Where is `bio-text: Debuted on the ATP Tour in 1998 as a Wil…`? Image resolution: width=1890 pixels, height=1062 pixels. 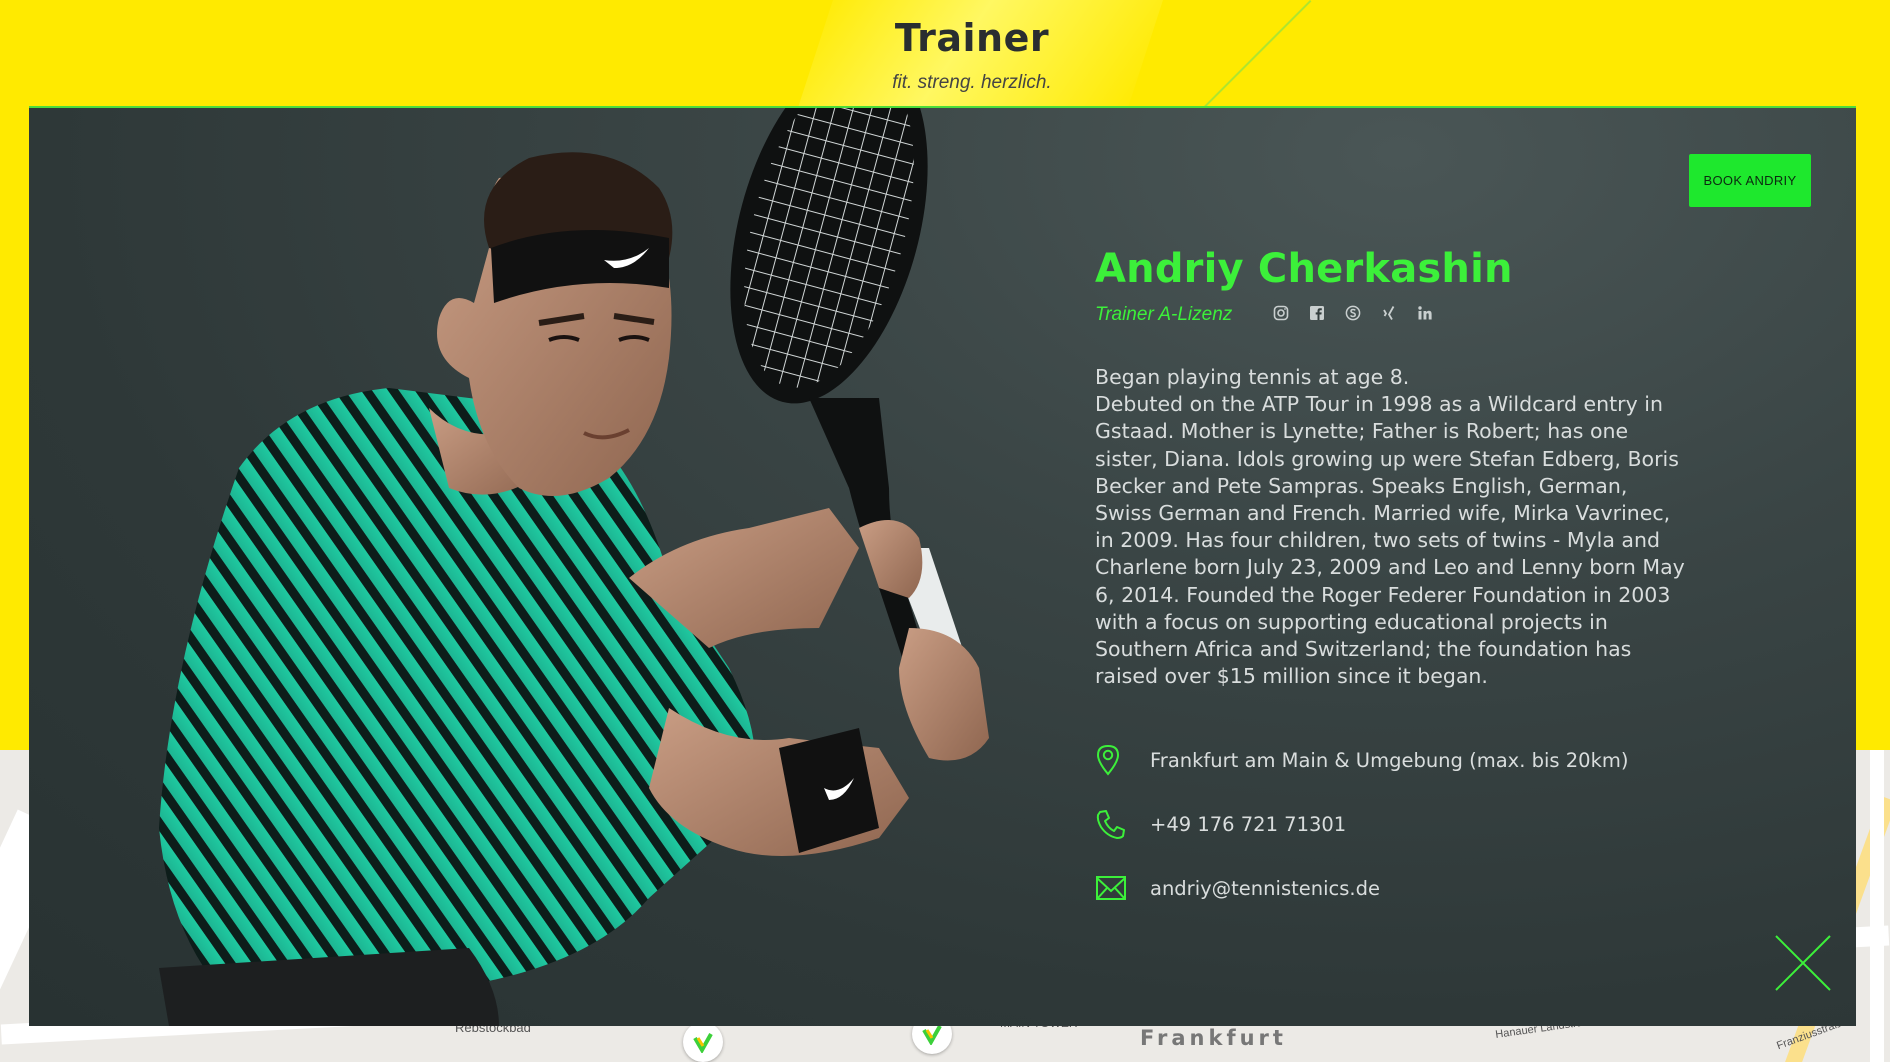 bio-text: Debuted on the ATP Tour in 1998 as a Wil… is located at coordinates (1390, 540).